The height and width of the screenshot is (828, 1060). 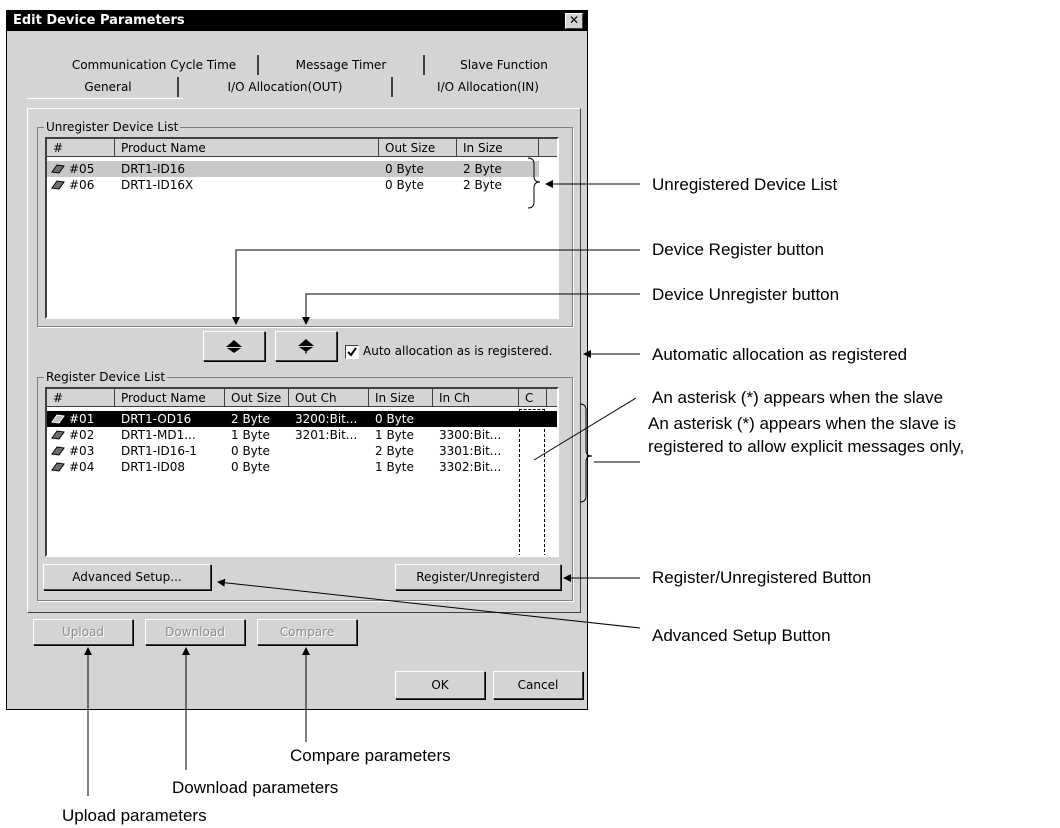 I want to click on advanced-setup-leader, so click(x=429, y=603).